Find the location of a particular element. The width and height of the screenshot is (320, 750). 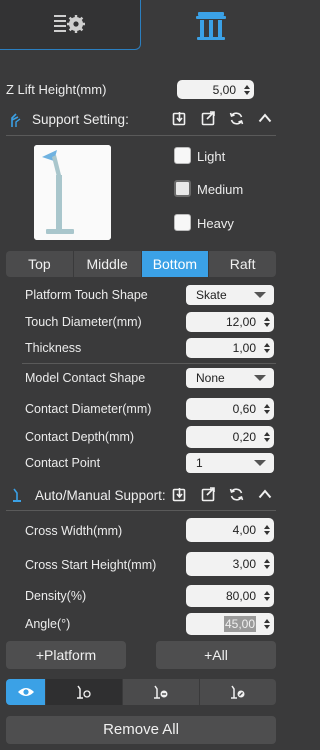

remove-support-tool is located at coordinates (161, 692).